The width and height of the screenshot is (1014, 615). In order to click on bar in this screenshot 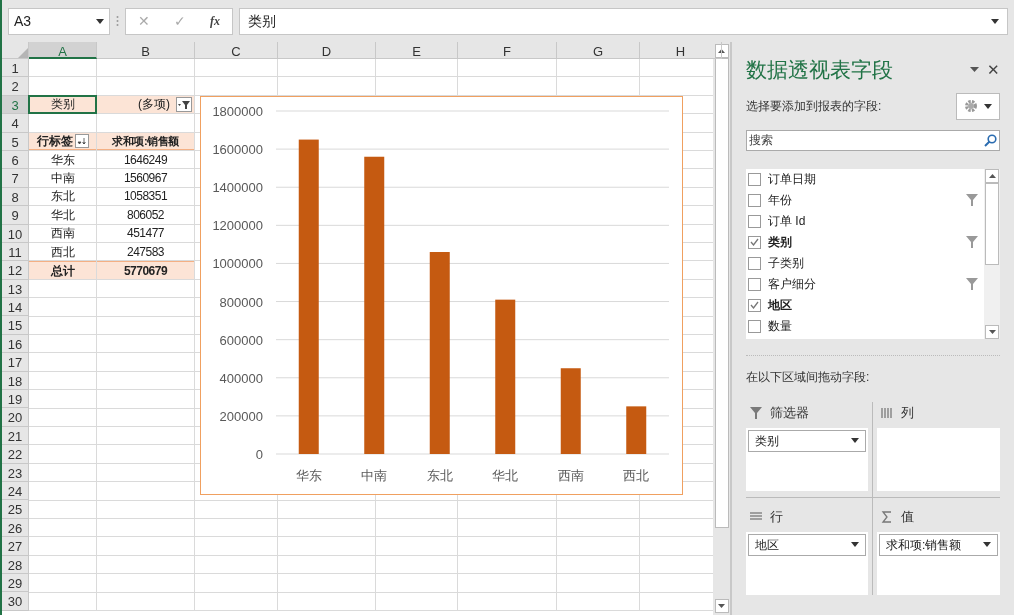, I will do `click(636, 430)`.